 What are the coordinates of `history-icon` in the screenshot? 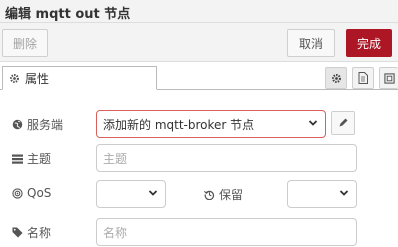 It's located at (209, 194).